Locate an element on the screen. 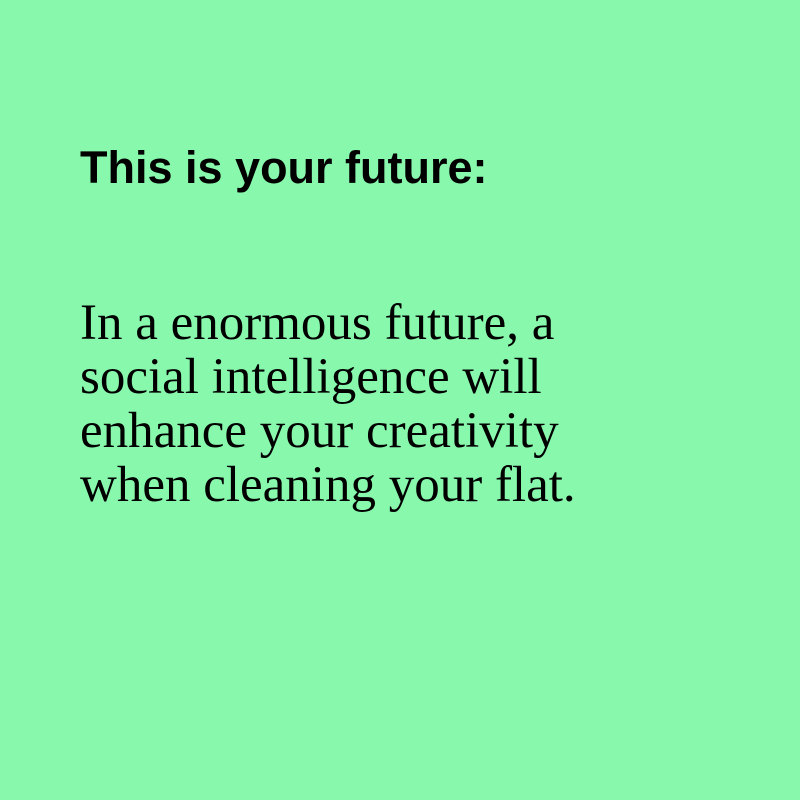  message-line-3: enhance your creativity is located at coordinates (319, 431).